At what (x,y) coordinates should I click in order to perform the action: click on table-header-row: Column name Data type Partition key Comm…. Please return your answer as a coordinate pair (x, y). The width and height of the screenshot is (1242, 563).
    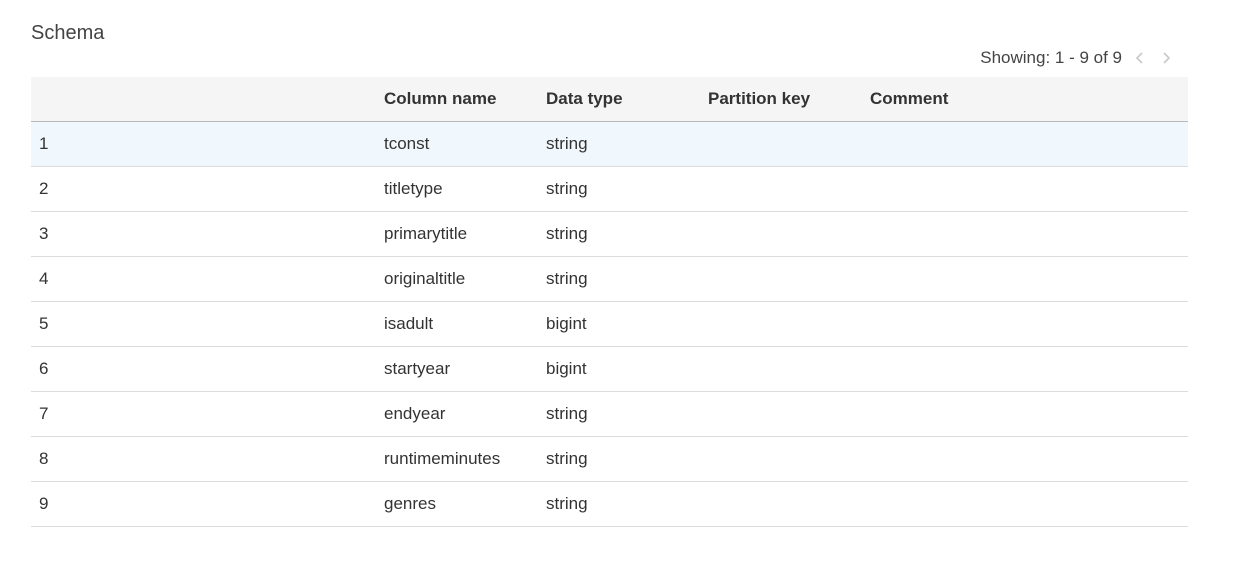
    Looking at the image, I should click on (609, 99).